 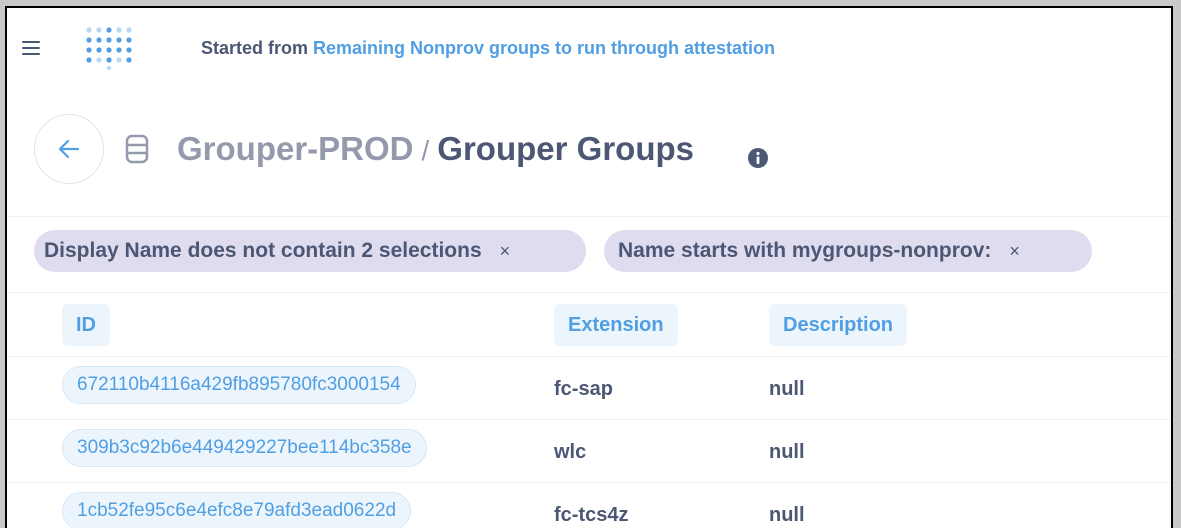 What do you see at coordinates (86, 325) in the screenshot?
I see `column-header-id: ID` at bounding box center [86, 325].